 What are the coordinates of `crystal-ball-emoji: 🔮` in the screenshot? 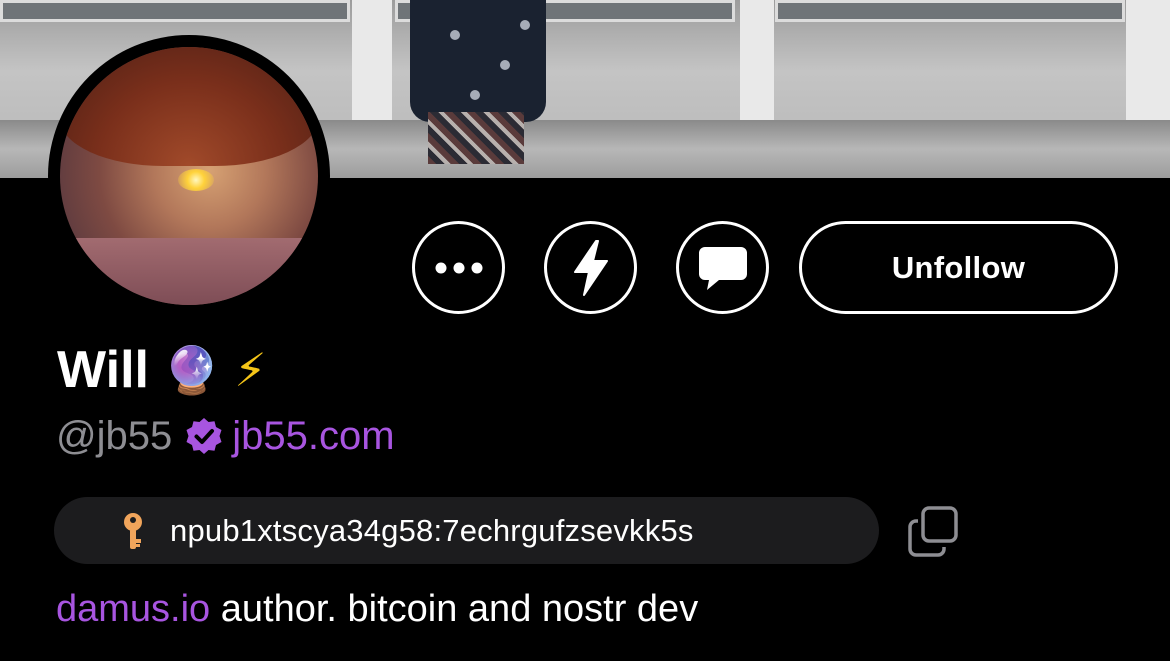 It's located at (191, 370).